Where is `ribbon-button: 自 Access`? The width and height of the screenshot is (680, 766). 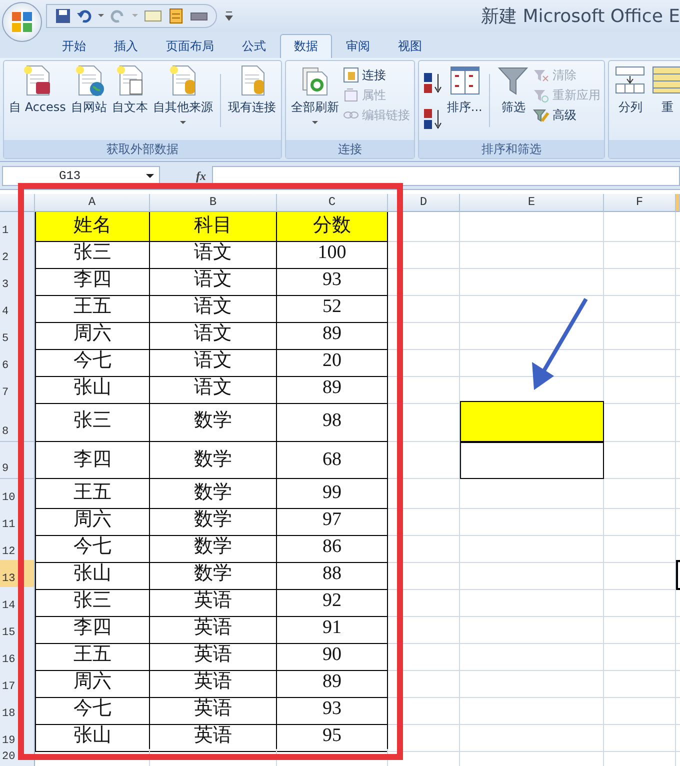 ribbon-button: 自 Access is located at coordinates (37, 89).